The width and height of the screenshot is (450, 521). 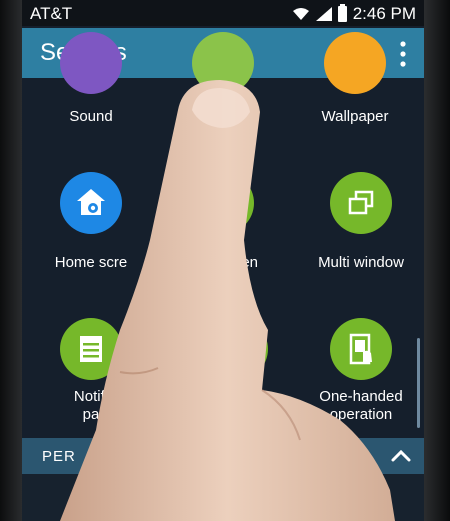 I want to click on settings-list-below, so click(x=223, y=497).